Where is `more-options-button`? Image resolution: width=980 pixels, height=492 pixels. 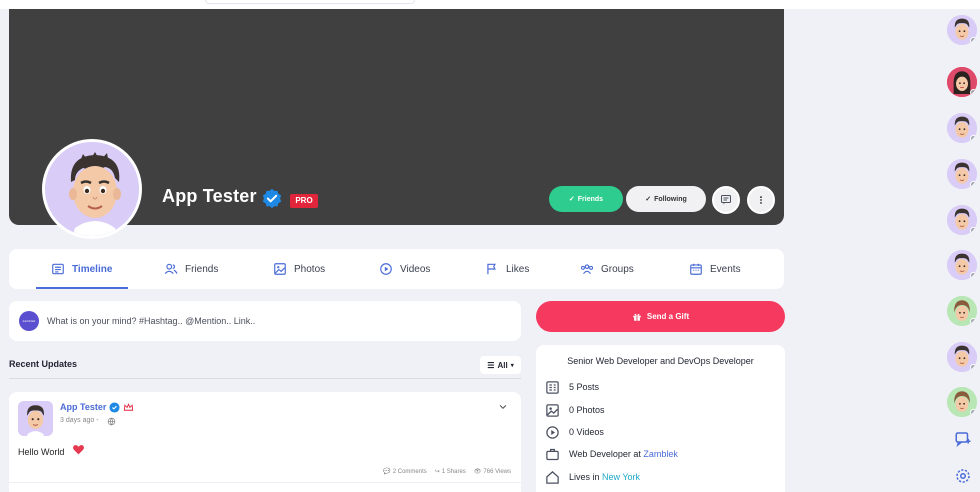
more-options-button is located at coordinates (761, 200).